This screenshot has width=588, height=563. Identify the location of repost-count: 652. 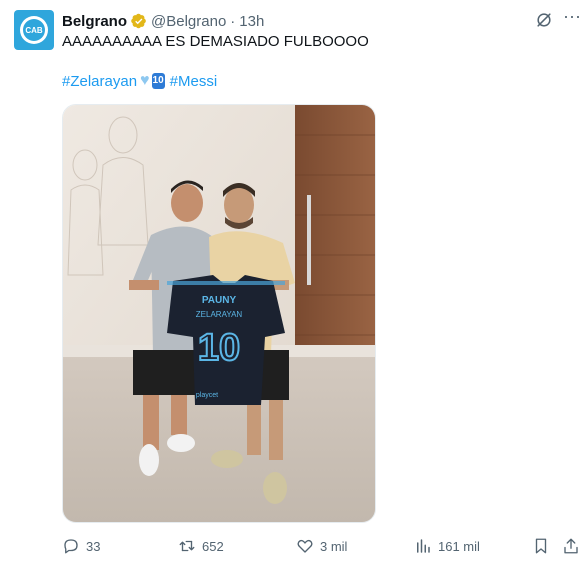
(213, 546).